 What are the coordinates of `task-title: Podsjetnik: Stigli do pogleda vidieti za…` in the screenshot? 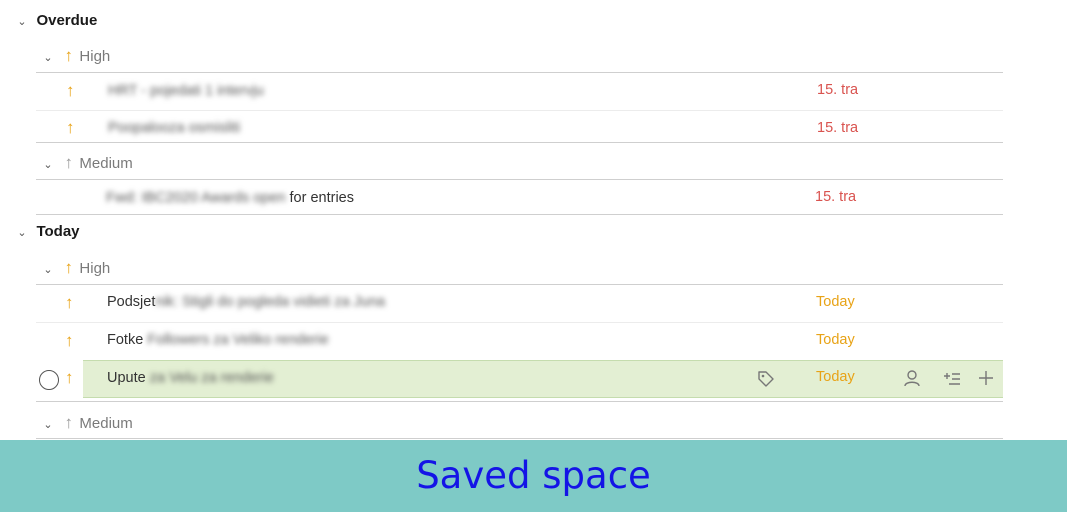 It's located at (246, 302).